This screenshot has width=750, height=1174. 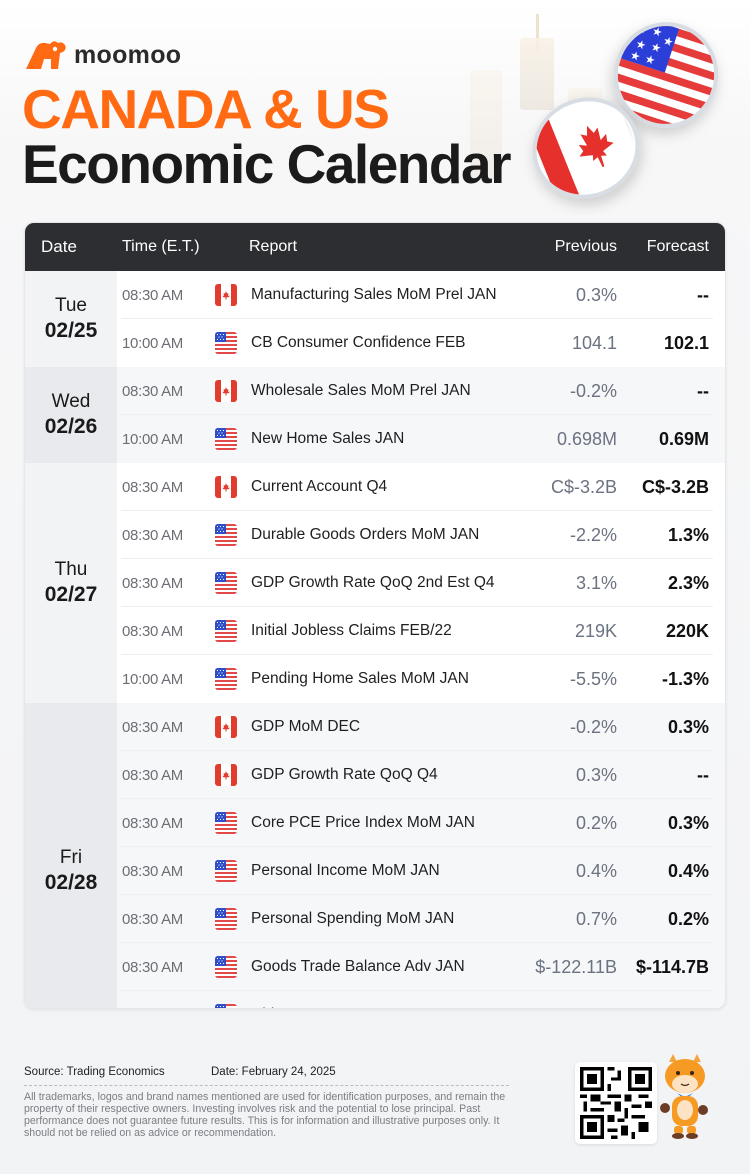 What do you see at coordinates (688, 582) in the screenshot?
I see `forecast-value: 2.3%` at bounding box center [688, 582].